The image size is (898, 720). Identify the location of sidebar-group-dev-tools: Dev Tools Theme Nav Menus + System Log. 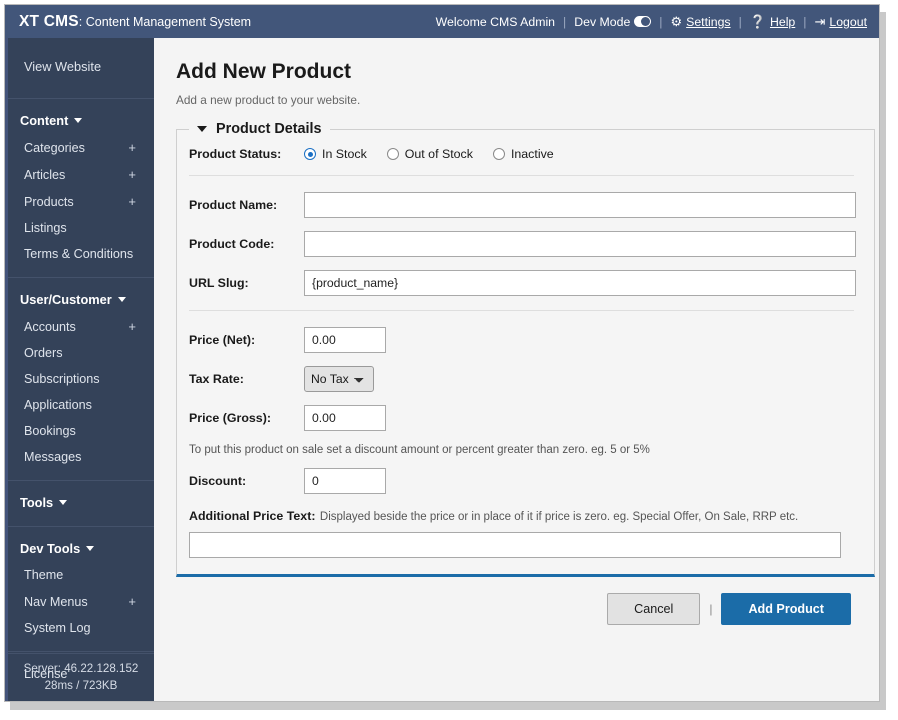
(81, 589).